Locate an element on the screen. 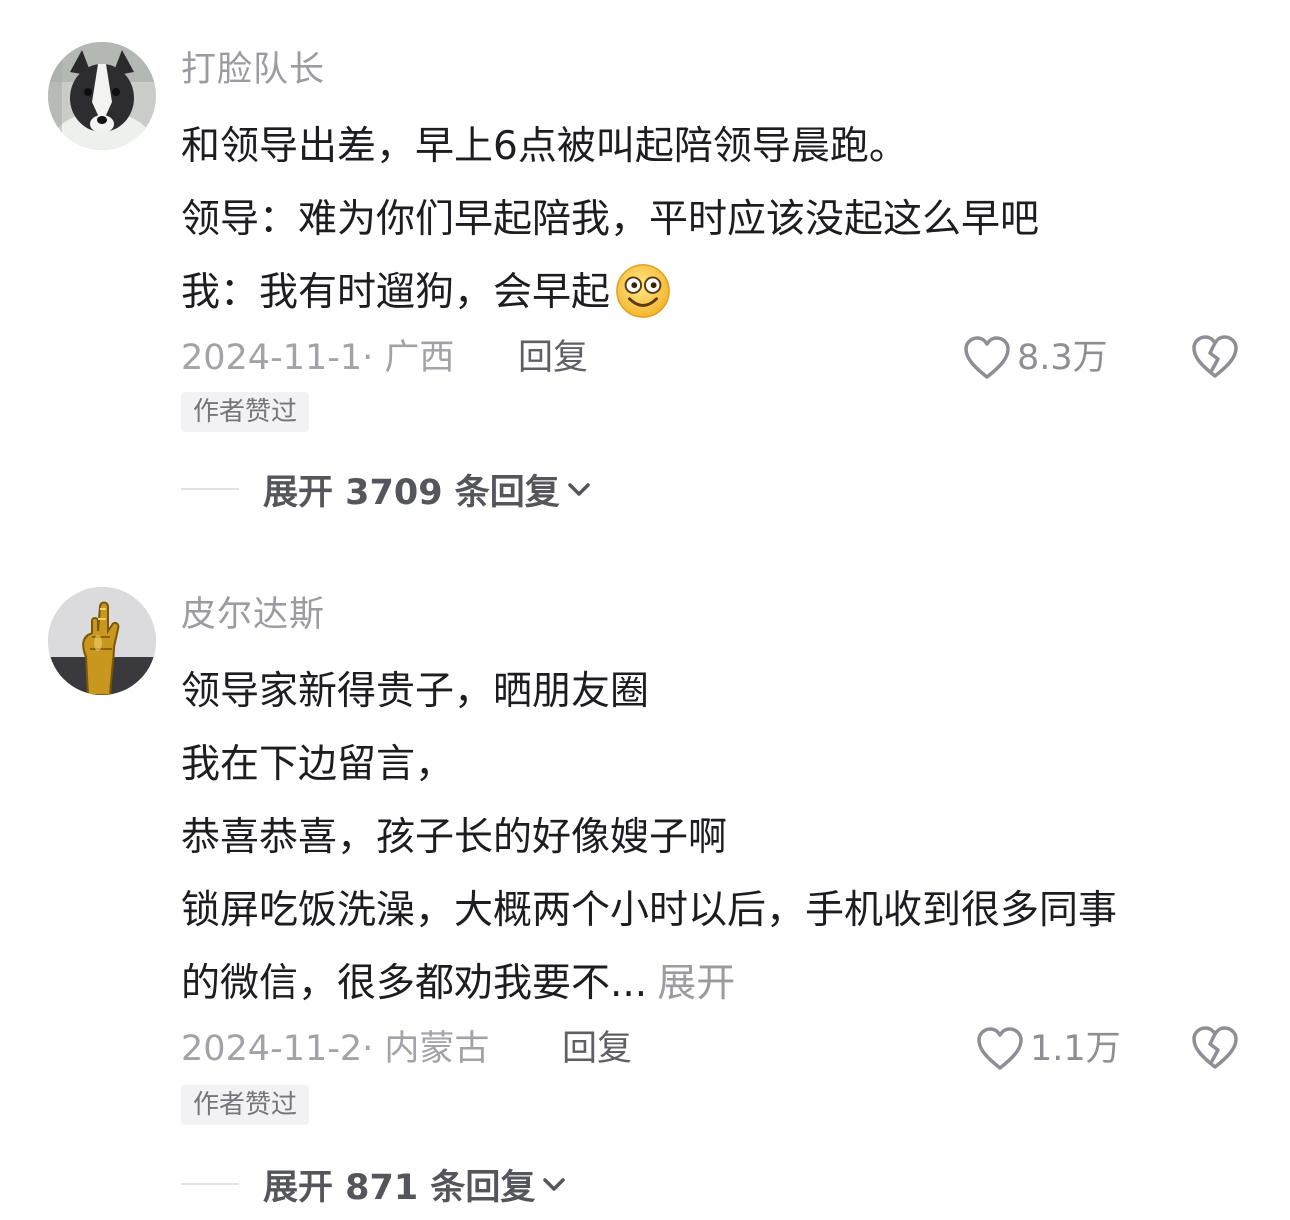  comment-line: 恭喜恭喜，孩子长的好像嫂子啊 is located at coordinates (454, 837).